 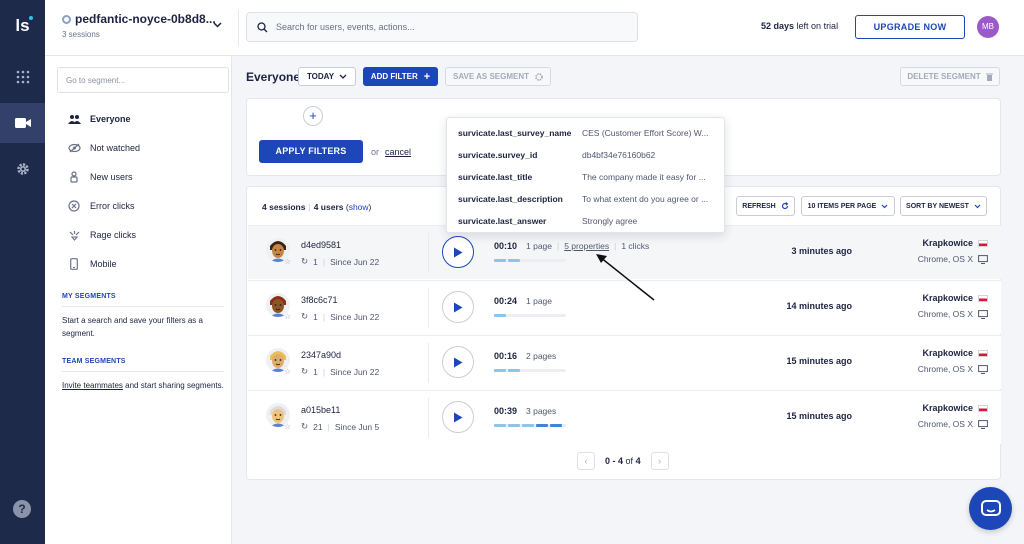 What do you see at coordinates (22, 123) in the screenshot?
I see `video-camera-icon` at bounding box center [22, 123].